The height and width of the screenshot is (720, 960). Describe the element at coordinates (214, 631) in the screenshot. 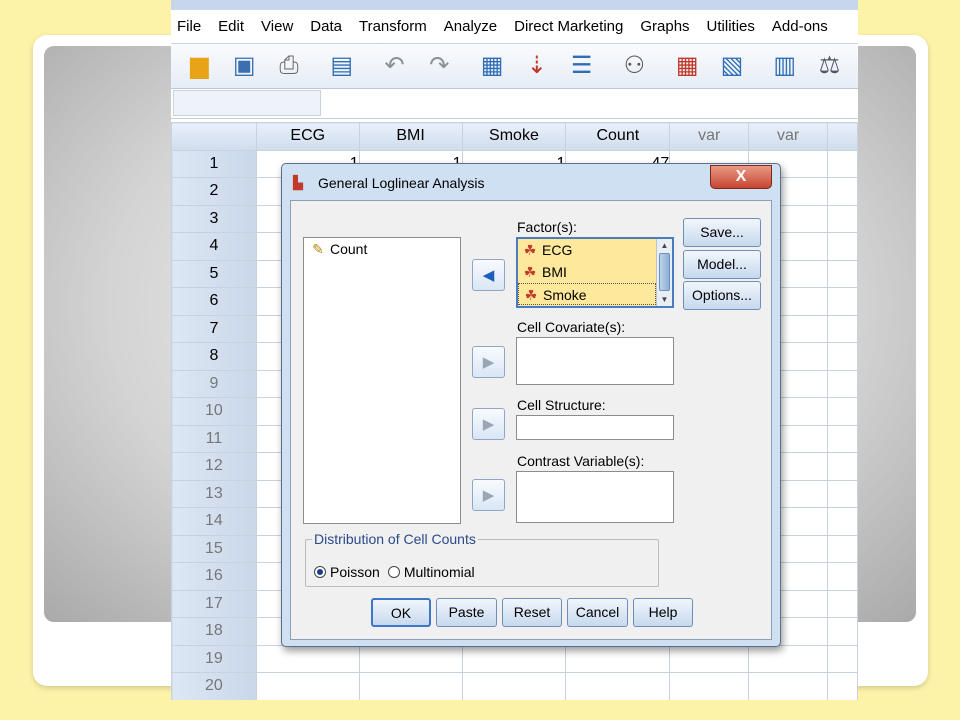

I see `row-header: 18` at that location.